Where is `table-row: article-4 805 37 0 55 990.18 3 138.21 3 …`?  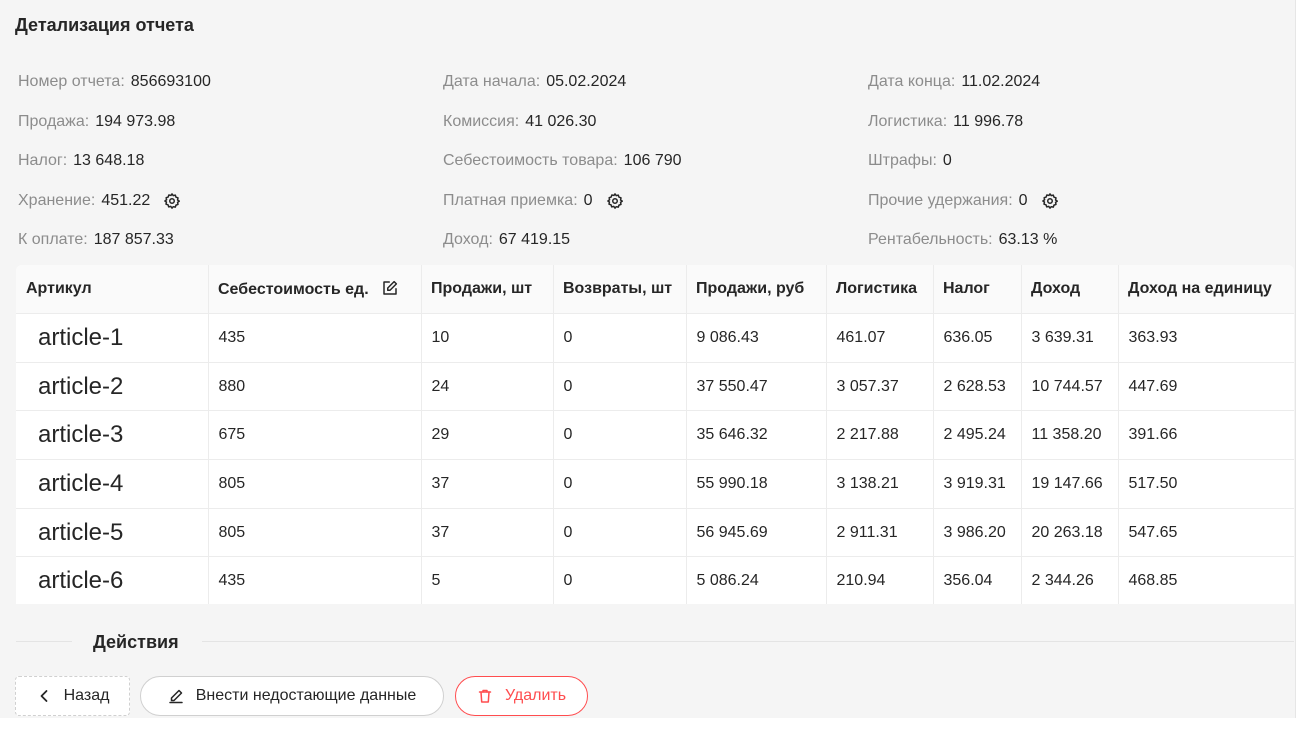
table-row: article-4 805 37 0 55 990.18 3 138.21 3 … is located at coordinates (655, 484).